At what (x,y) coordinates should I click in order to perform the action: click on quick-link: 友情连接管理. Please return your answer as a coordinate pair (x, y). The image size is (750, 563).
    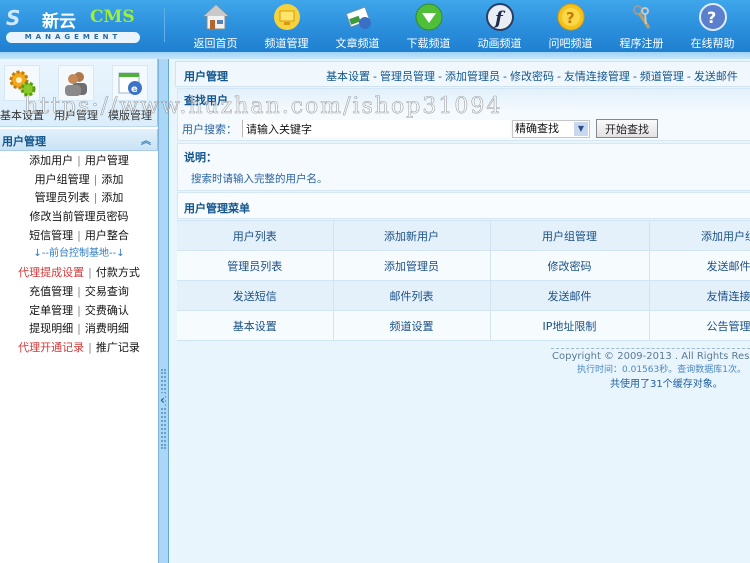
    Looking at the image, I should click on (597, 76).